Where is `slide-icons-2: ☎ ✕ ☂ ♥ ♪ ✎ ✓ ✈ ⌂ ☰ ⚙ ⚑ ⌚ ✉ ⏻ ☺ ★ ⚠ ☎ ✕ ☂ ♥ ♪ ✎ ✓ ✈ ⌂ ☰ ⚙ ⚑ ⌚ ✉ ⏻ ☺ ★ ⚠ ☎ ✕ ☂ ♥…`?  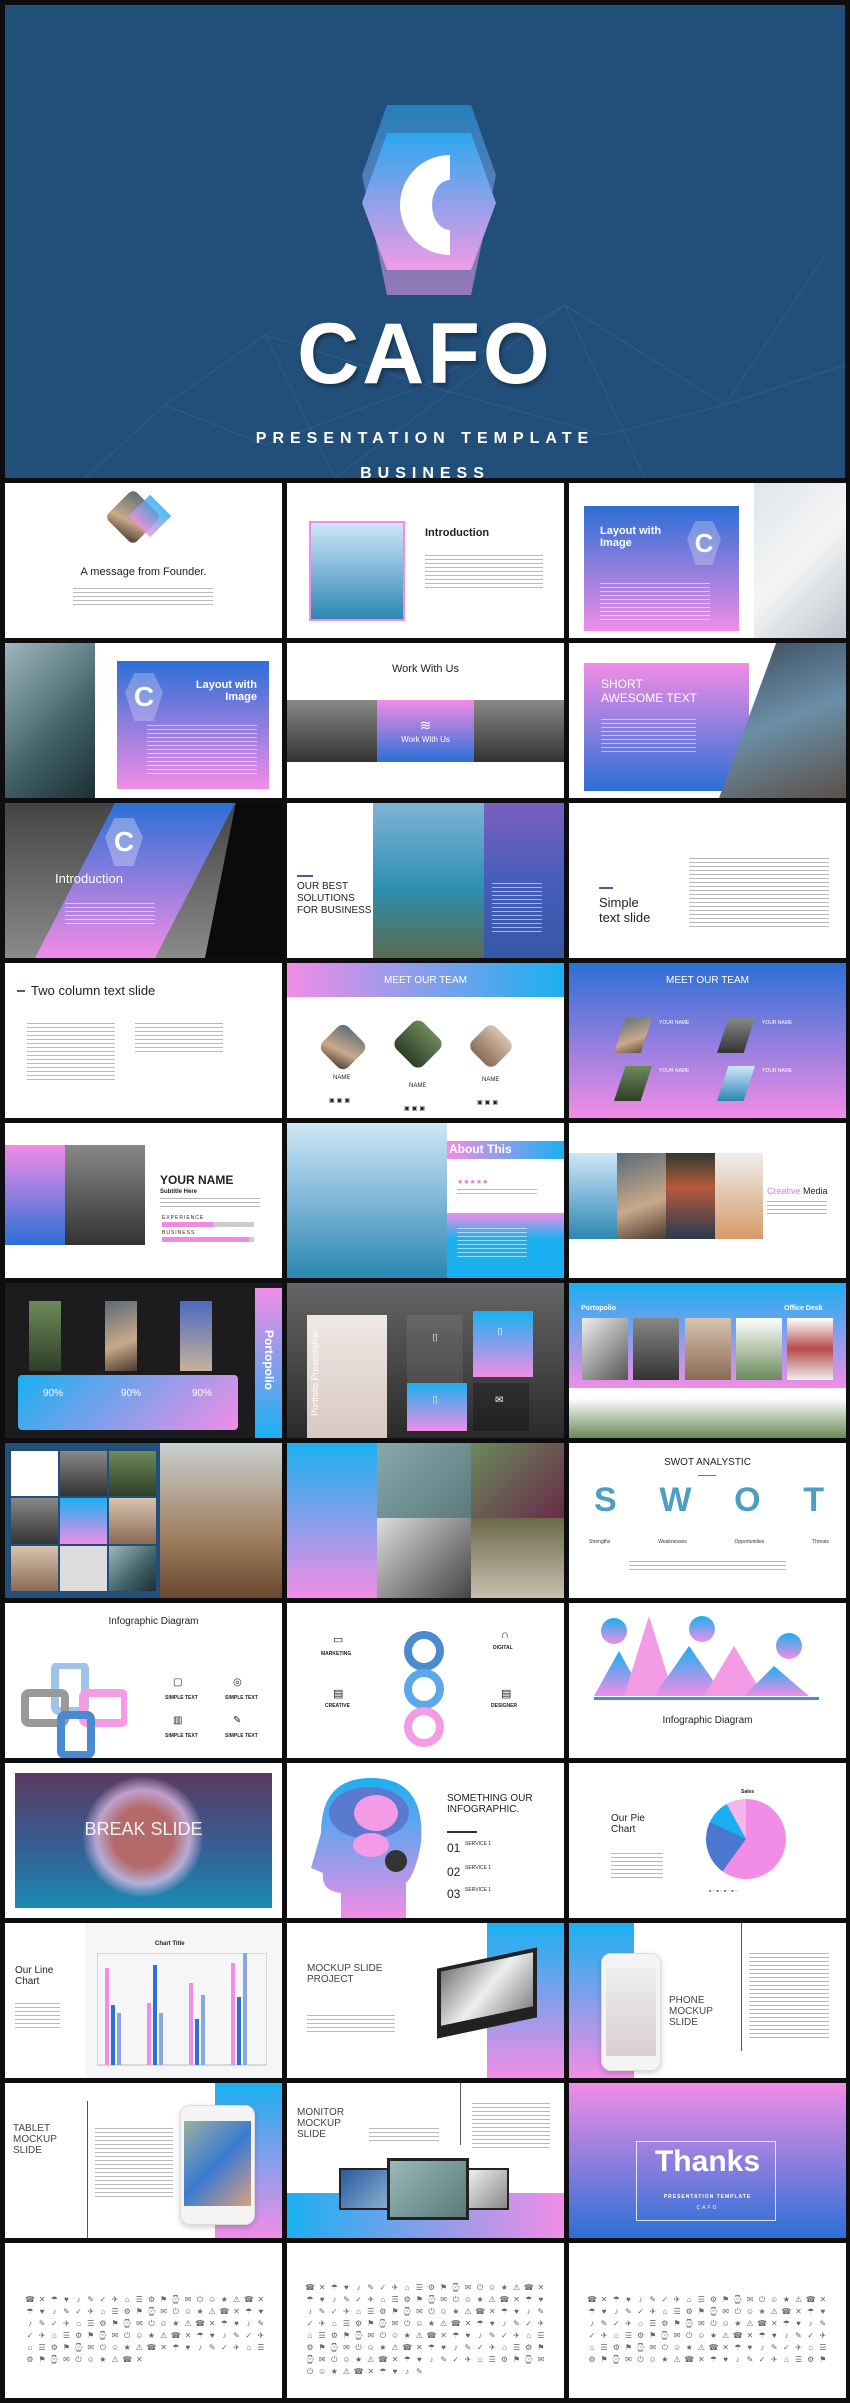
slide-icons-2: ☎ ✕ ☂ ♥ ♪ ✎ ✓ ✈ ⌂ ☰ ⚙ ⚑ ⌚ ✉ ⏻ ☺ ★ ⚠ ☎ ✕ ☂ ♥ ♪ ✎ ✓ ✈ ⌂ ☰ ⚙ ⚑ ⌚ ✉ ⏻ ☺ ★ ⚠ ☎ ✕ ☂ ♥… is located at coordinates (425, 2320).